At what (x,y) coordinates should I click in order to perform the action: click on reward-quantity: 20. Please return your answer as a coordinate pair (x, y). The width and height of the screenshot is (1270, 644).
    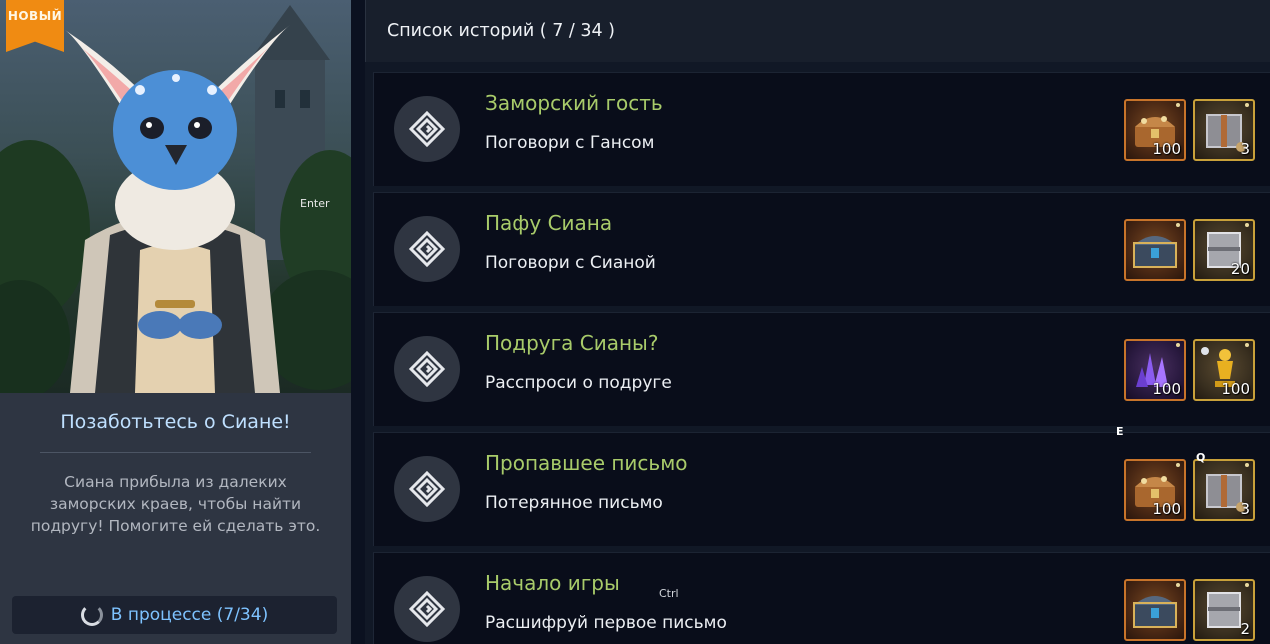
    Looking at the image, I should click on (1240, 269).